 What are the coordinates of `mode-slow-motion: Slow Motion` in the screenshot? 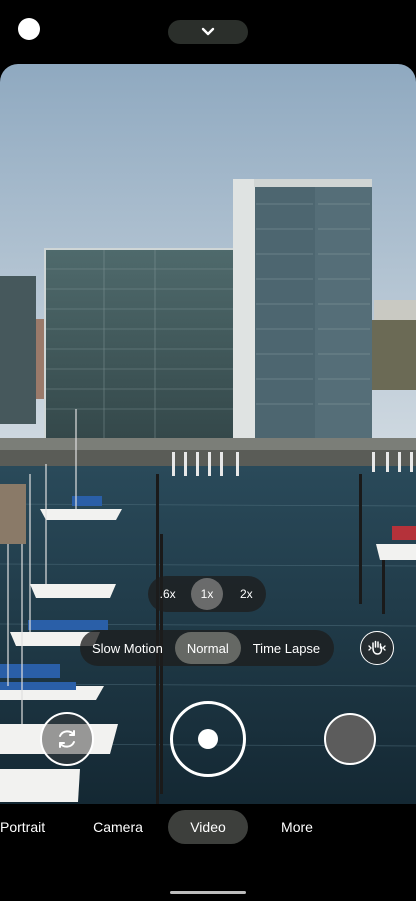 It's located at (127, 648).